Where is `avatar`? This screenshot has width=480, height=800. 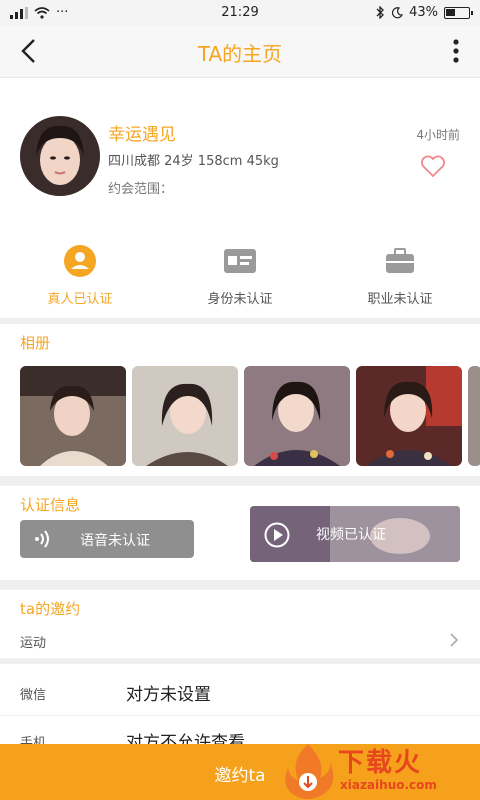 avatar is located at coordinates (60, 156).